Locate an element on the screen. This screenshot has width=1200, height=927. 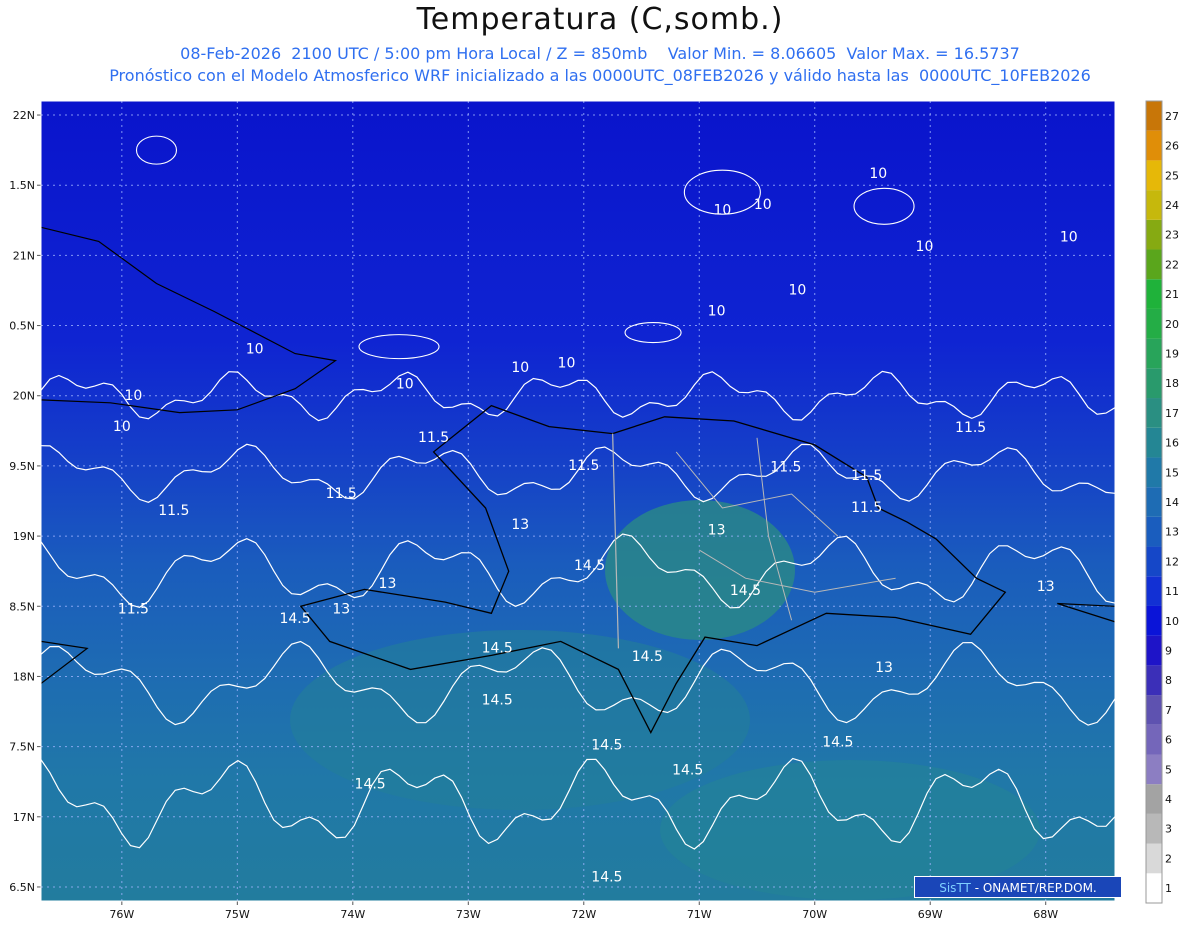
colorbar-label: 21 is located at coordinates (1172, 294).